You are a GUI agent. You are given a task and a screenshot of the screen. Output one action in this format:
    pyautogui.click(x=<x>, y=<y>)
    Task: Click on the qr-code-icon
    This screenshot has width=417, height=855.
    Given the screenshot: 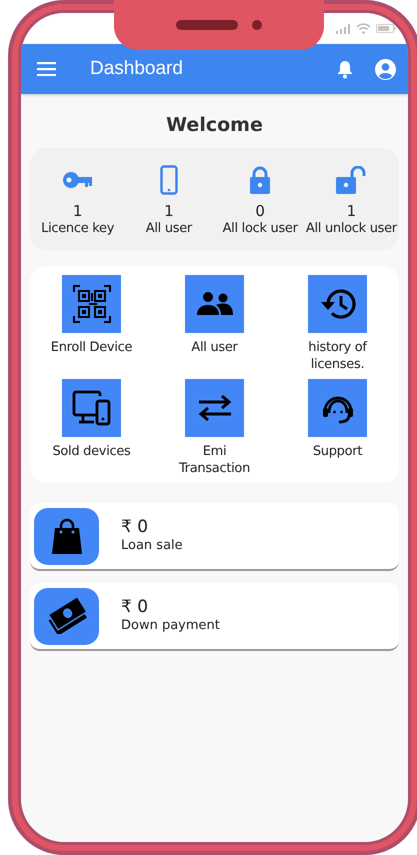 What is the action you would take?
    pyautogui.click(x=92, y=304)
    